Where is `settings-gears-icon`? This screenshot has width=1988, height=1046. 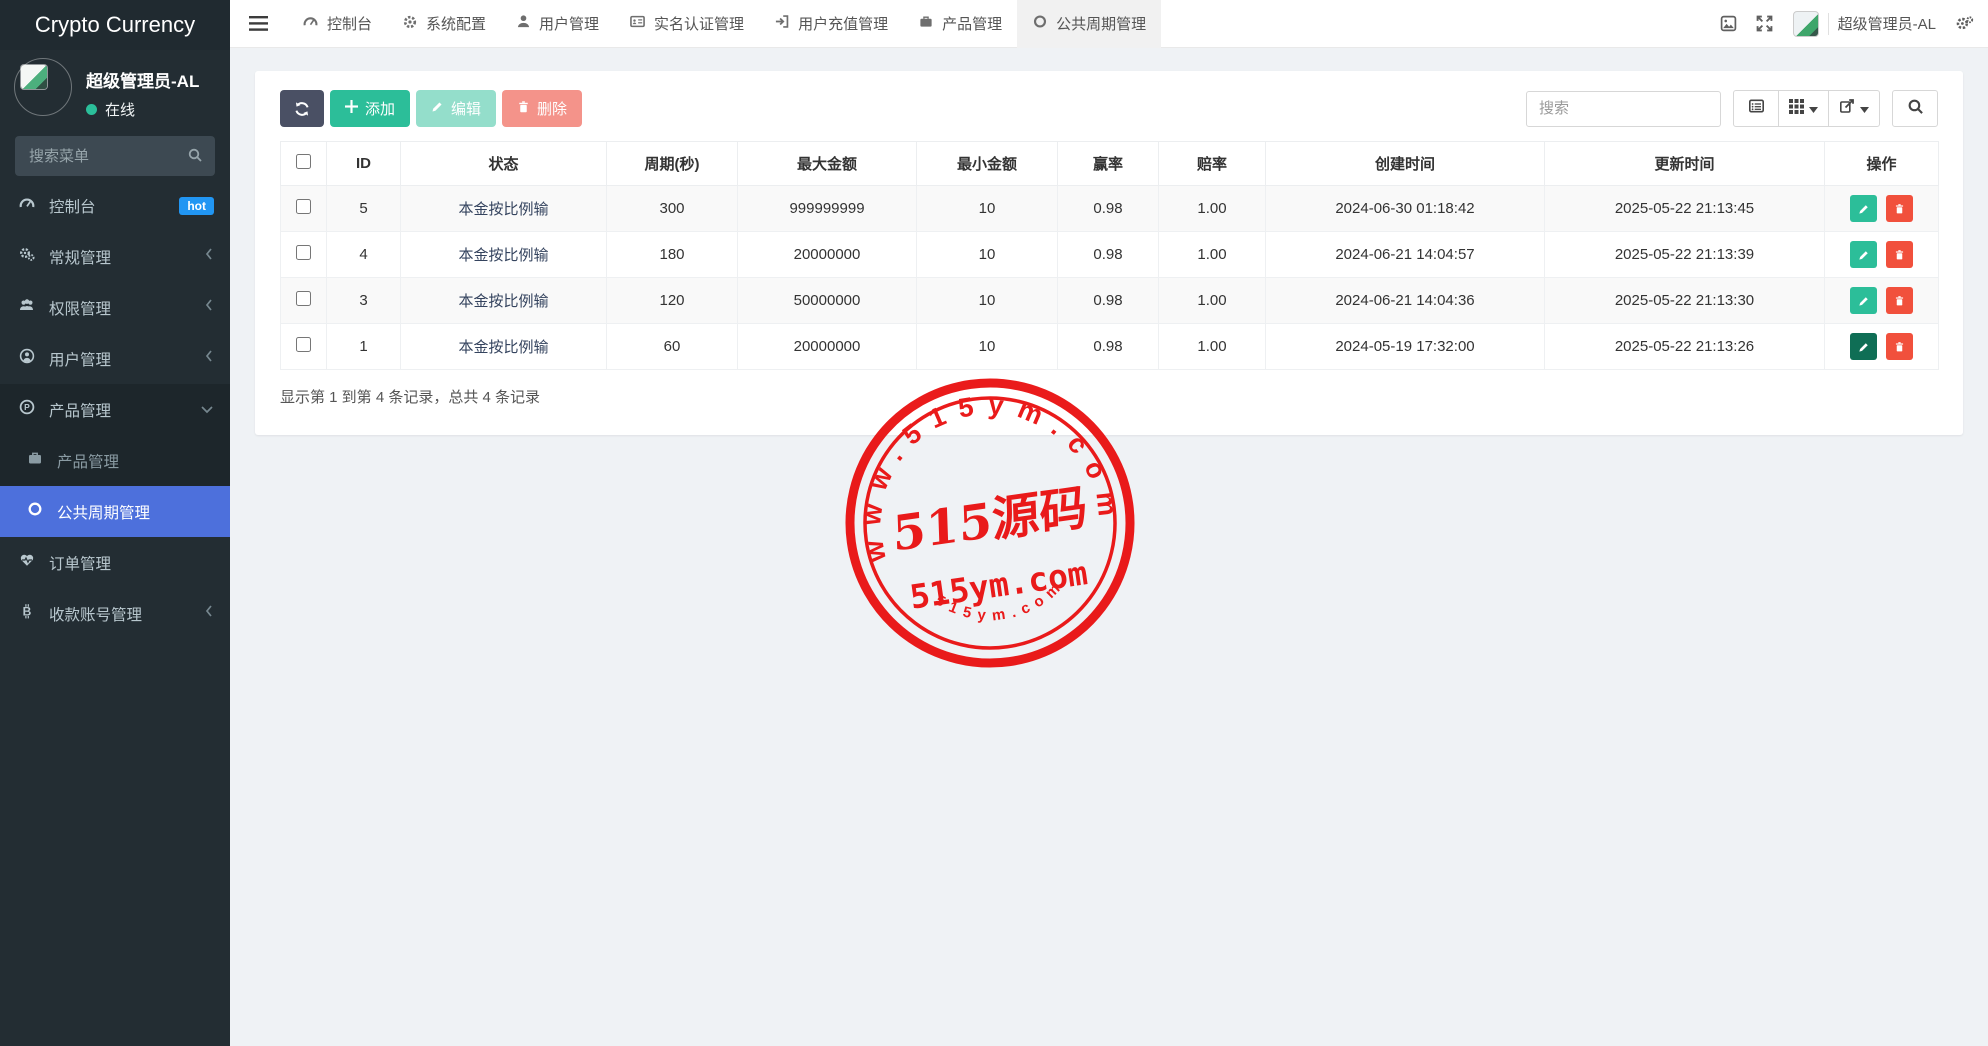
settings-gears-icon is located at coordinates (1964, 24).